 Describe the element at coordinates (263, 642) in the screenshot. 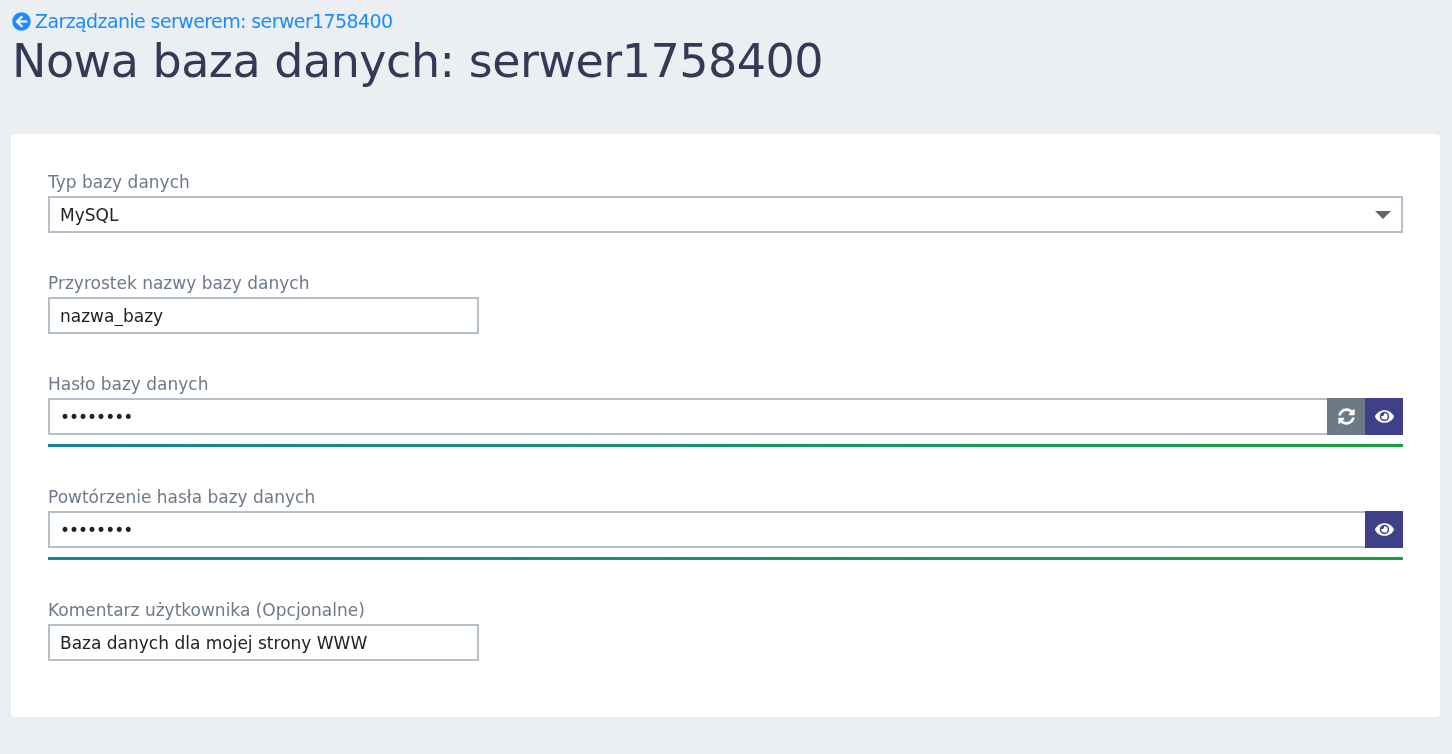

I see `input-field: Baza danych dla mojej strony WWW` at that location.